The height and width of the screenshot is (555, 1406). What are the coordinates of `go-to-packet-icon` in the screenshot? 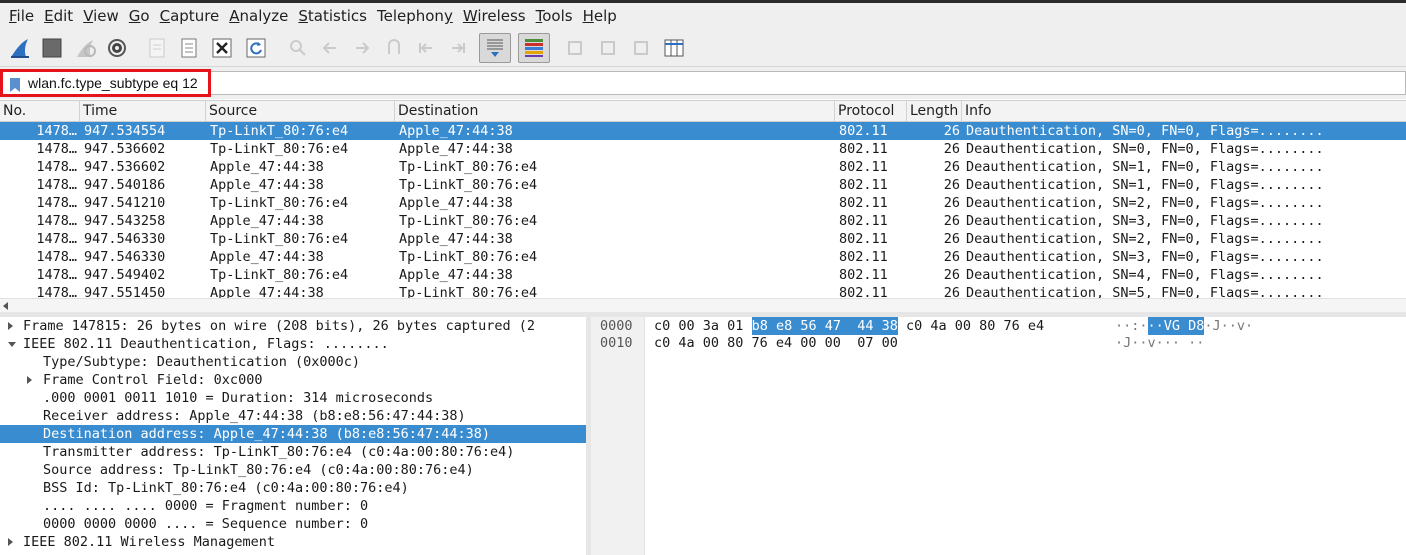 It's located at (394, 48).